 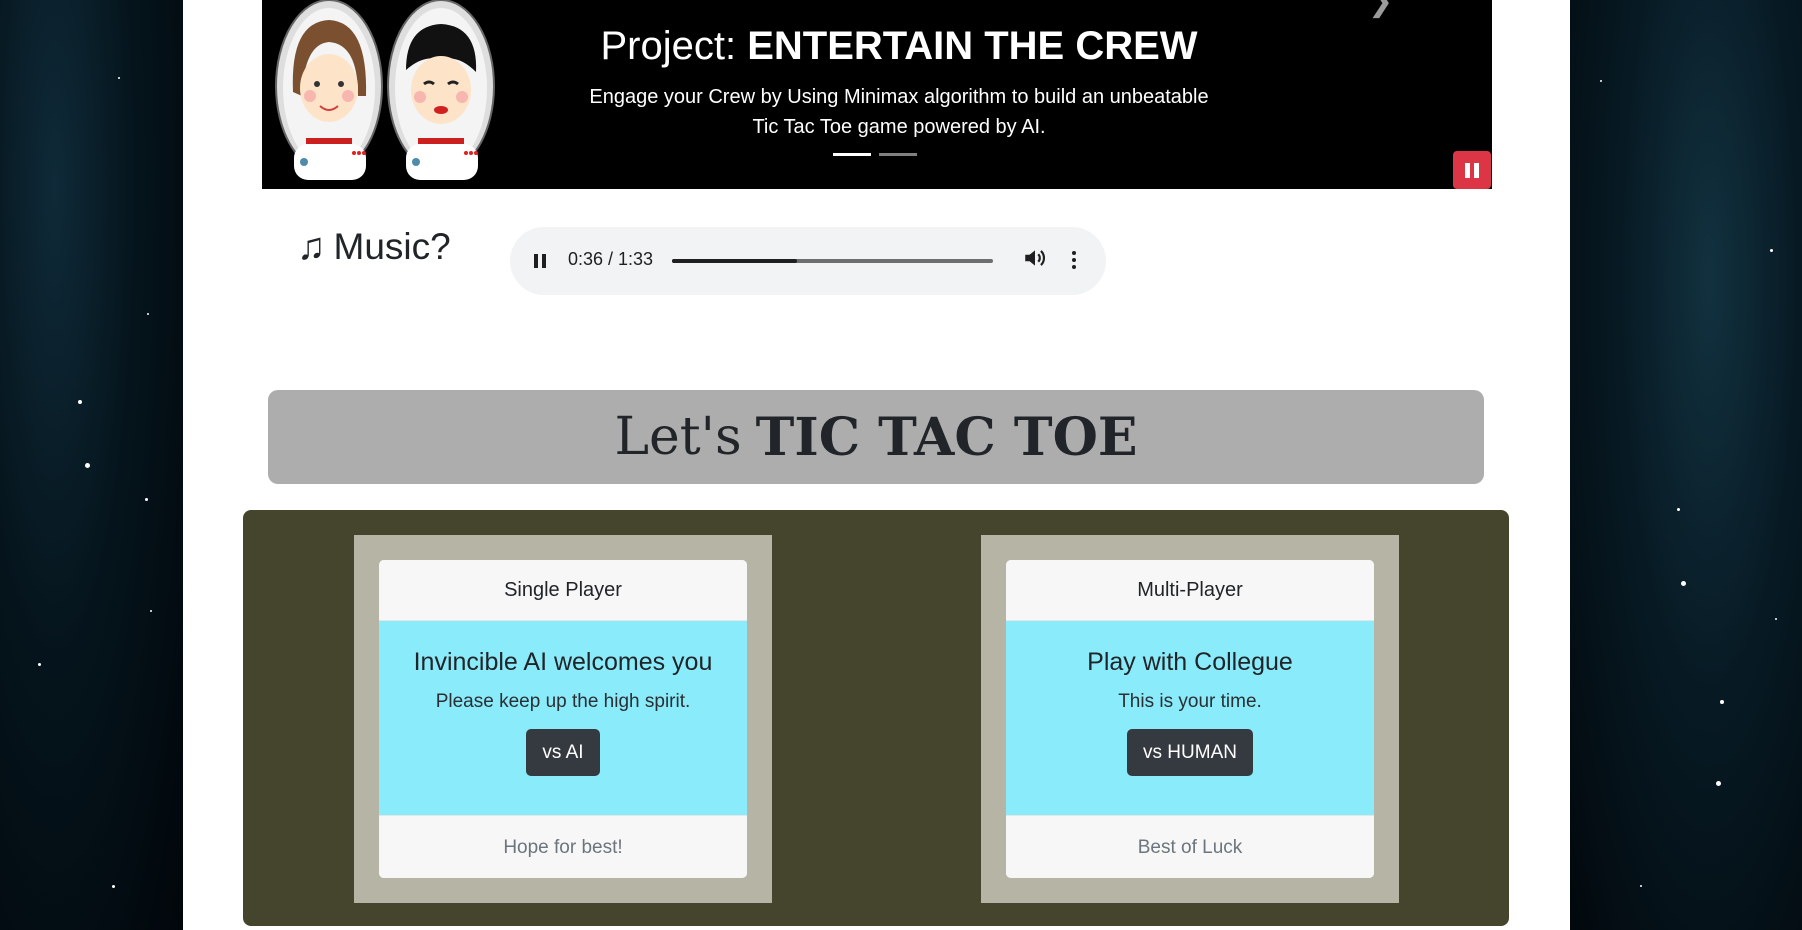 What do you see at coordinates (563, 590) in the screenshot?
I see `card-header: Single Player` at bounding box center [563, 590].